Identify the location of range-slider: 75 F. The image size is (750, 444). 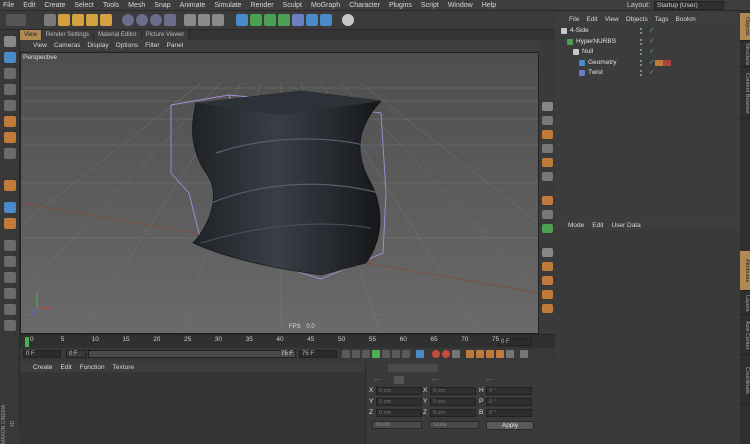
(192, 354).